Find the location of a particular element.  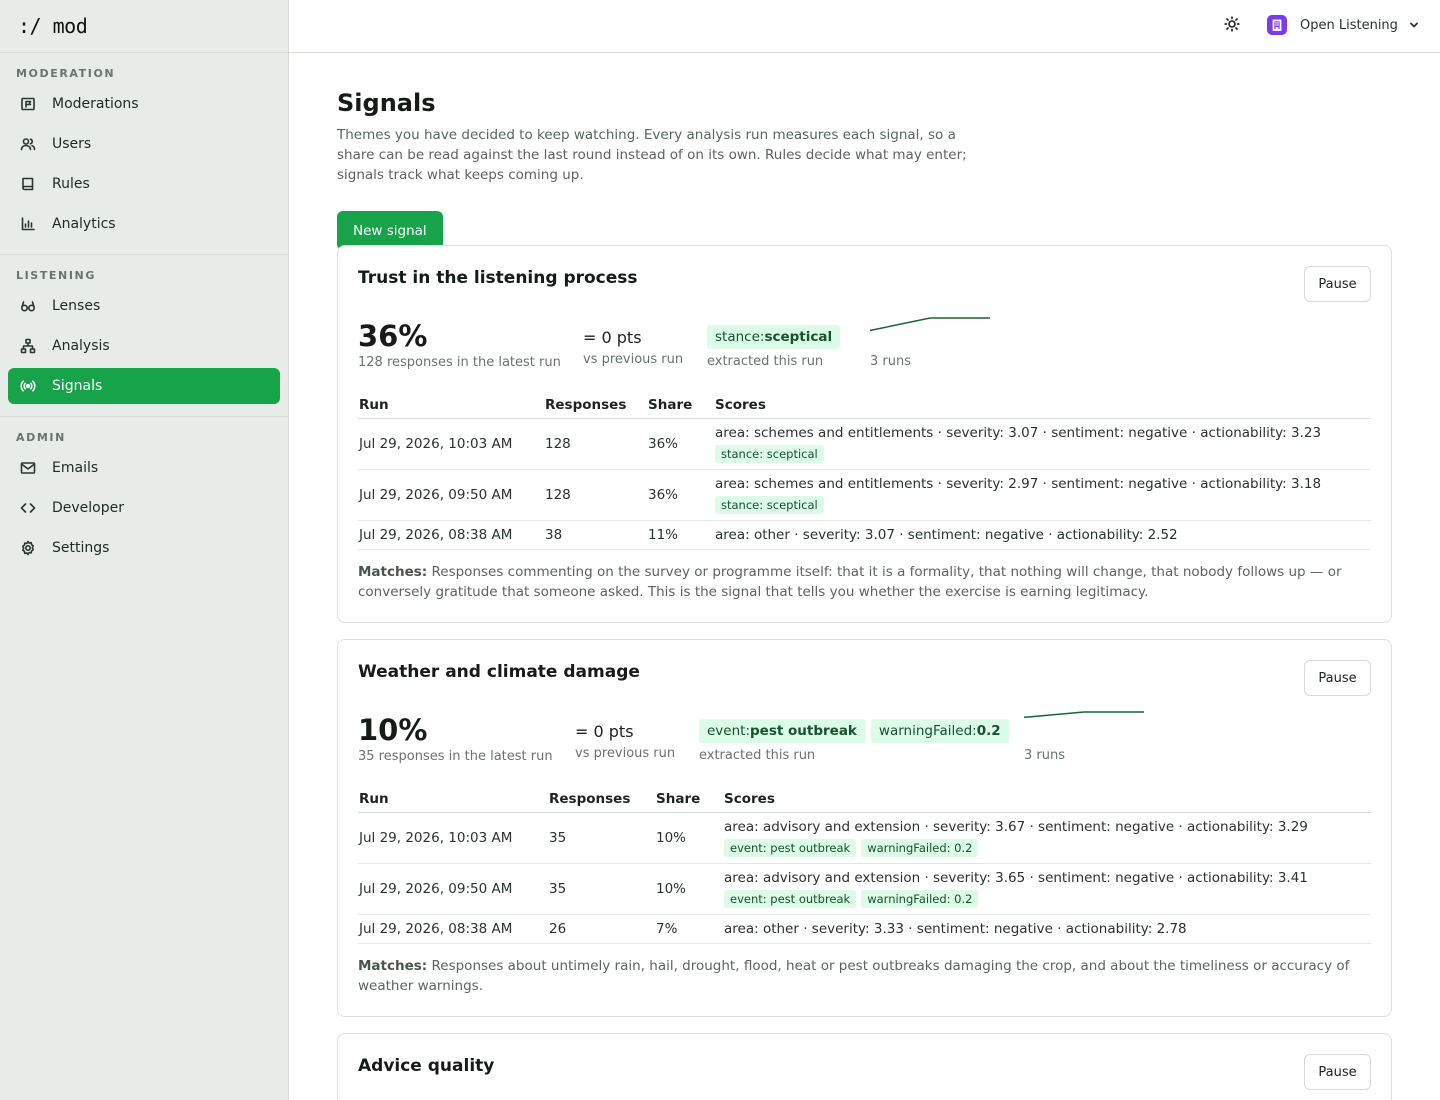

sidebar-item-developer: Developer is located at coordinates (144, 508).